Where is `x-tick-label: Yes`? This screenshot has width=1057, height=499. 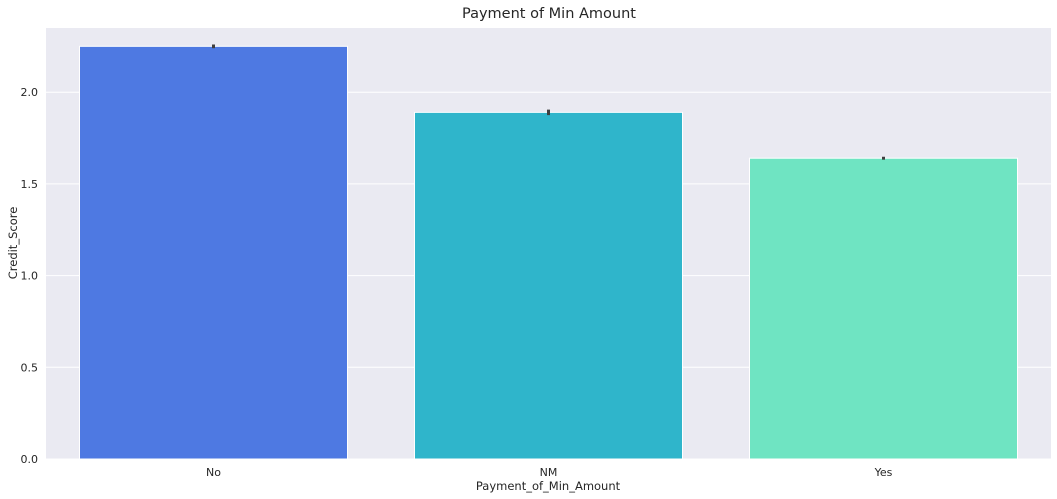
x-tick-label: Yes is located at coordinates (883, 472).